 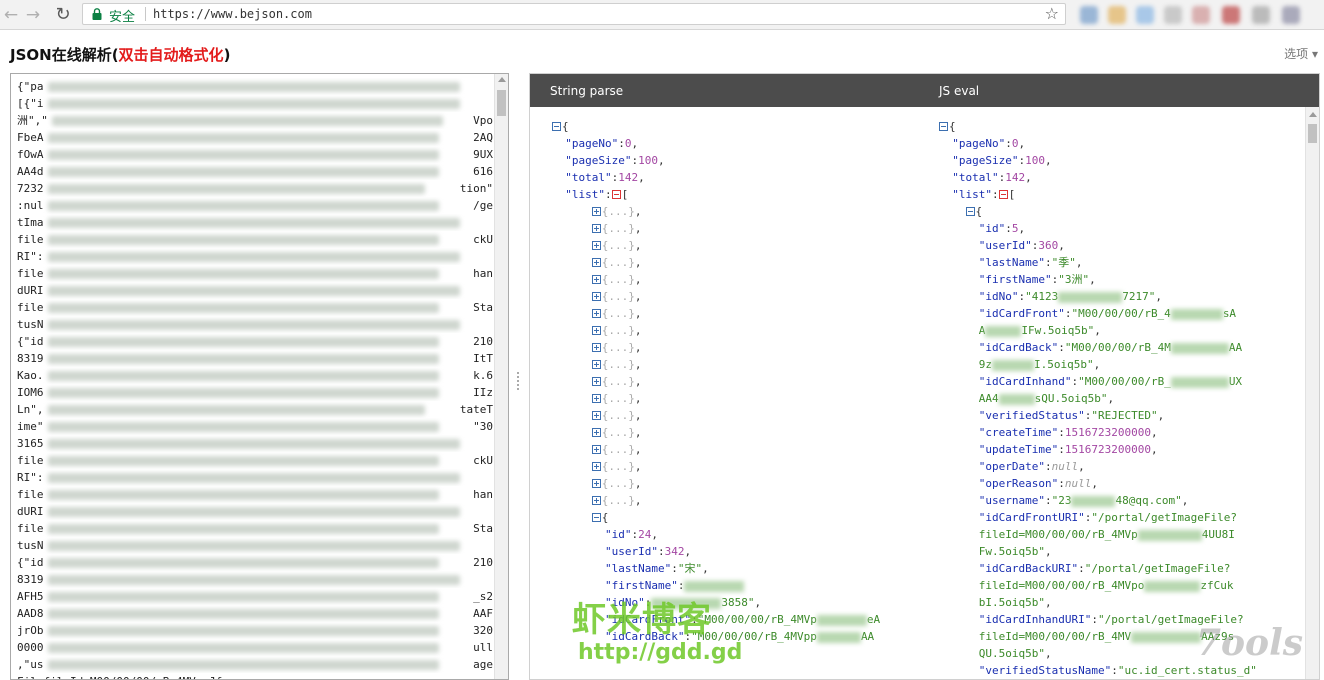 I want to click on raw-line: fOwA 9UX, so click(x=255, y=154).